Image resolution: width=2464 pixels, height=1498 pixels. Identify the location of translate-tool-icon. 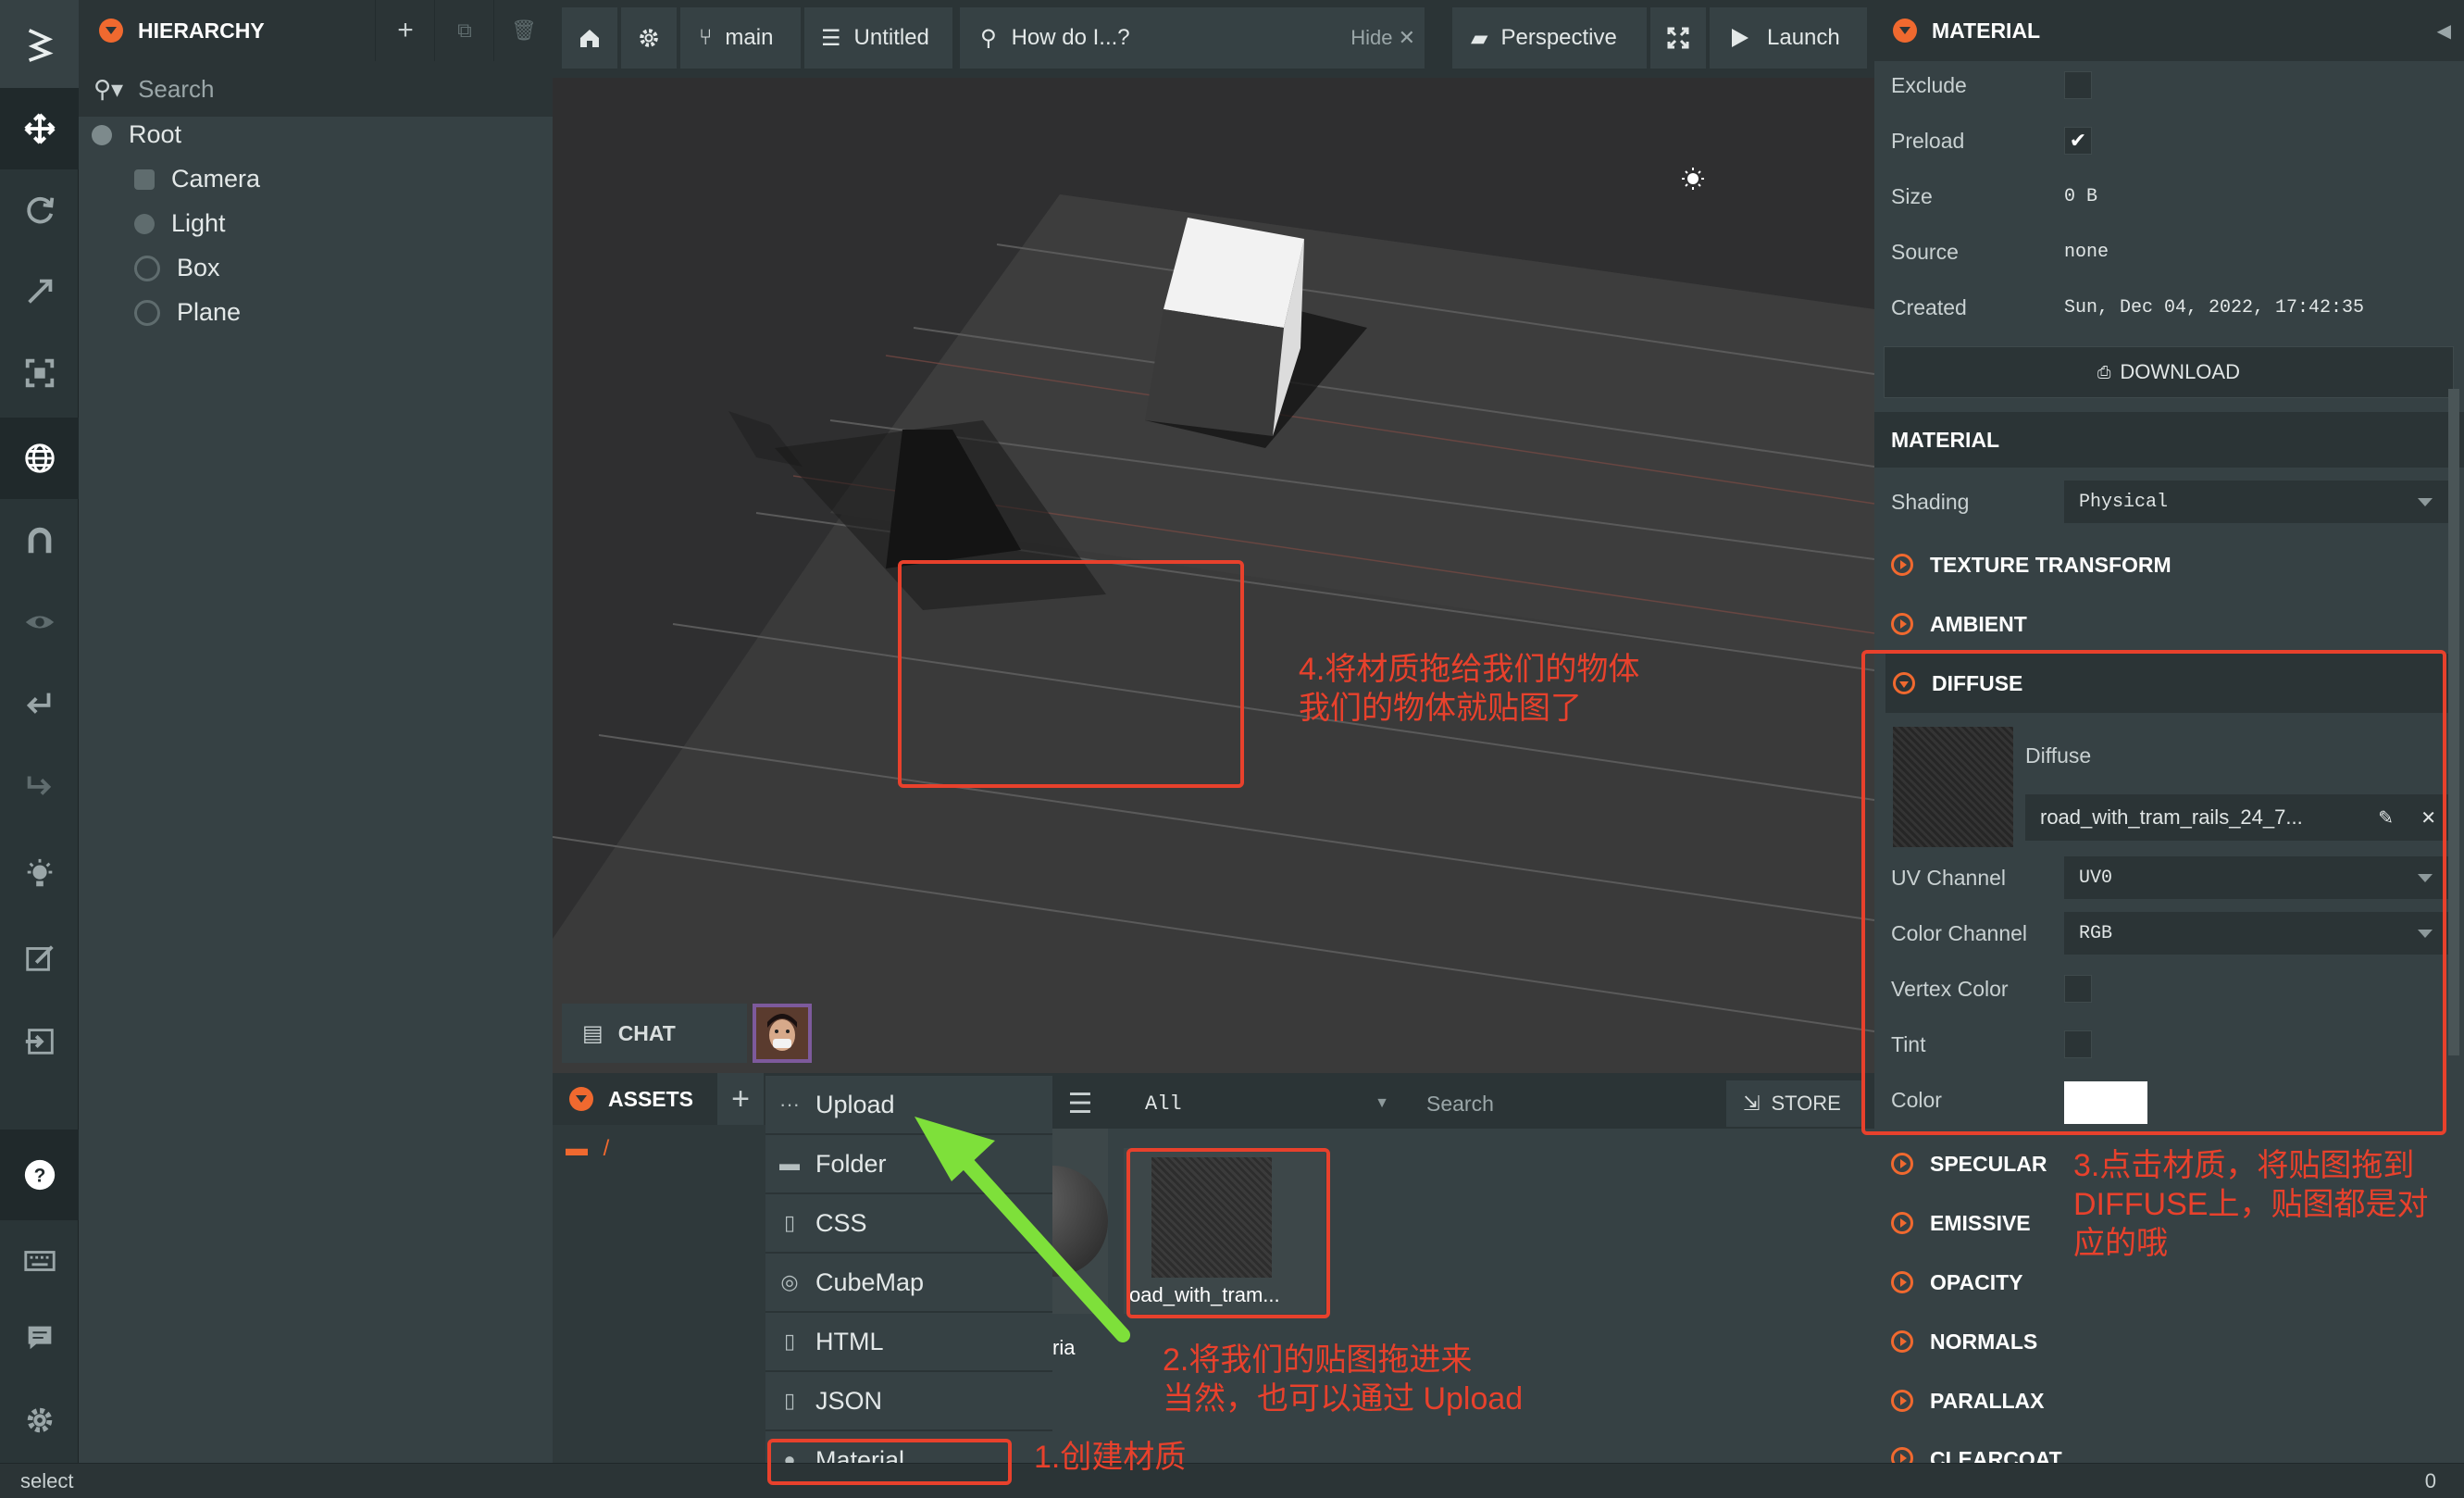
(39, 128).